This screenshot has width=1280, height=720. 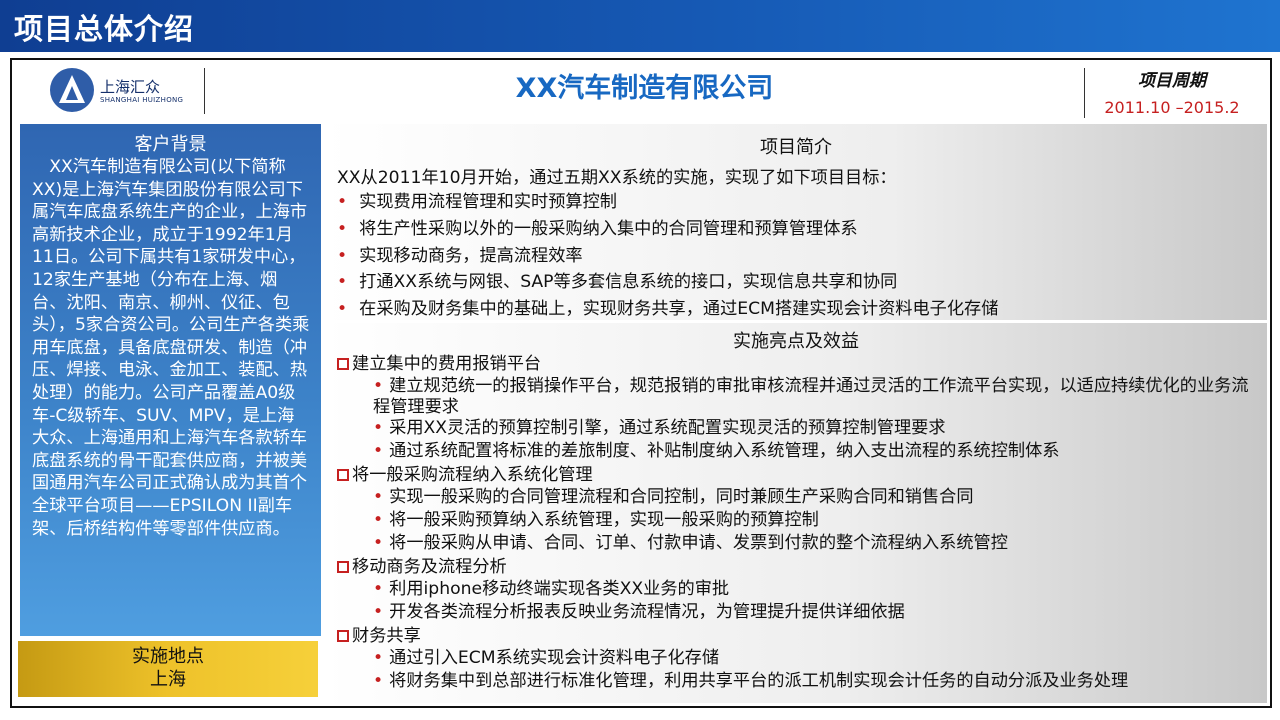 I want to click on list-item: • 利用iphone移动终端实现各类XX业务的审批, so click(x=551, y=589).